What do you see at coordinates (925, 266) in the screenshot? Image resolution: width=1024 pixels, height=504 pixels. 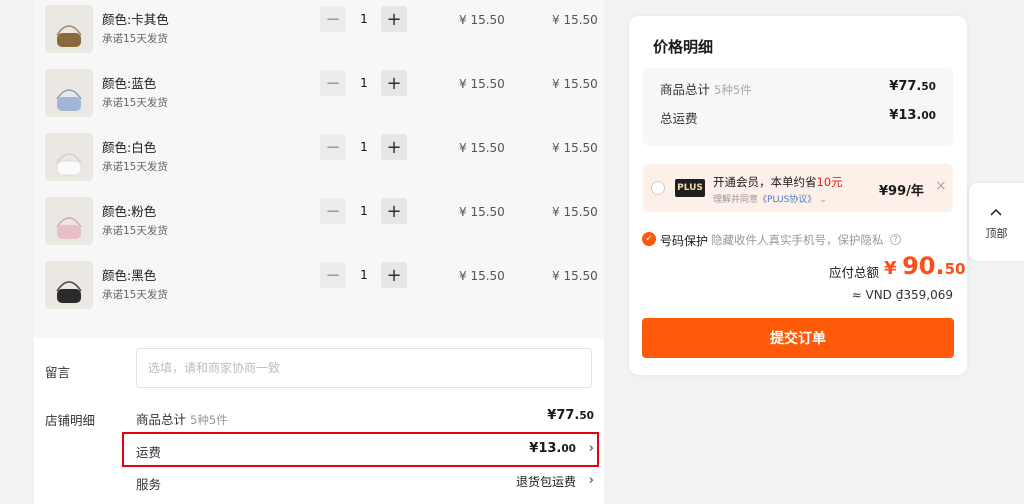 I see `total-amount: ¥ 90.50` at bounding box center [925, 266].